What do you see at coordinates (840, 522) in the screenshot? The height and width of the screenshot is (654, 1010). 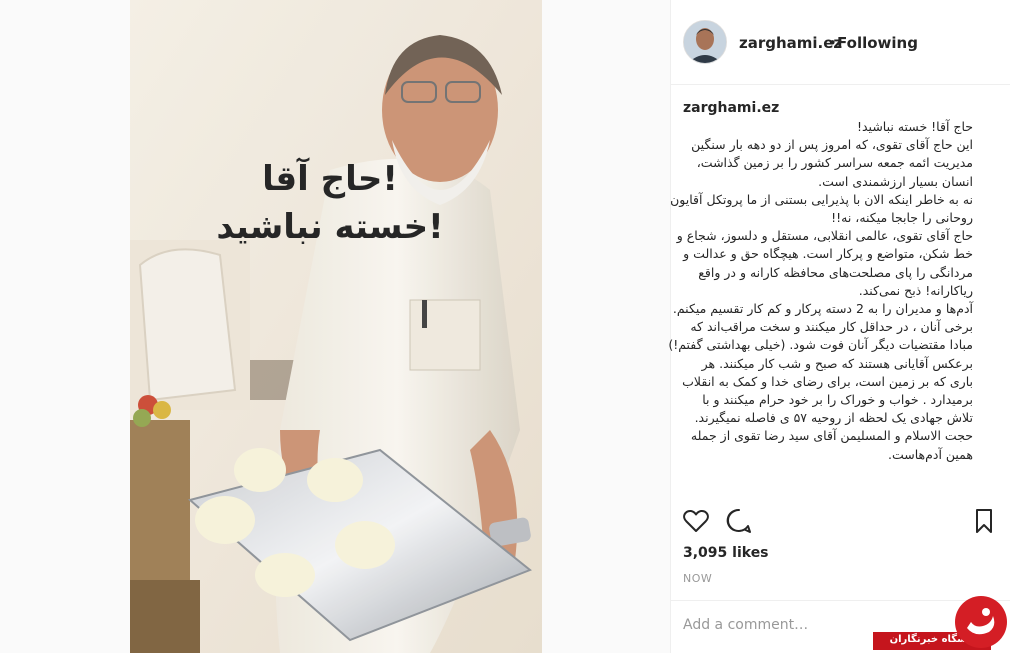 I see `action-bar` at bounding box center [840, 522].